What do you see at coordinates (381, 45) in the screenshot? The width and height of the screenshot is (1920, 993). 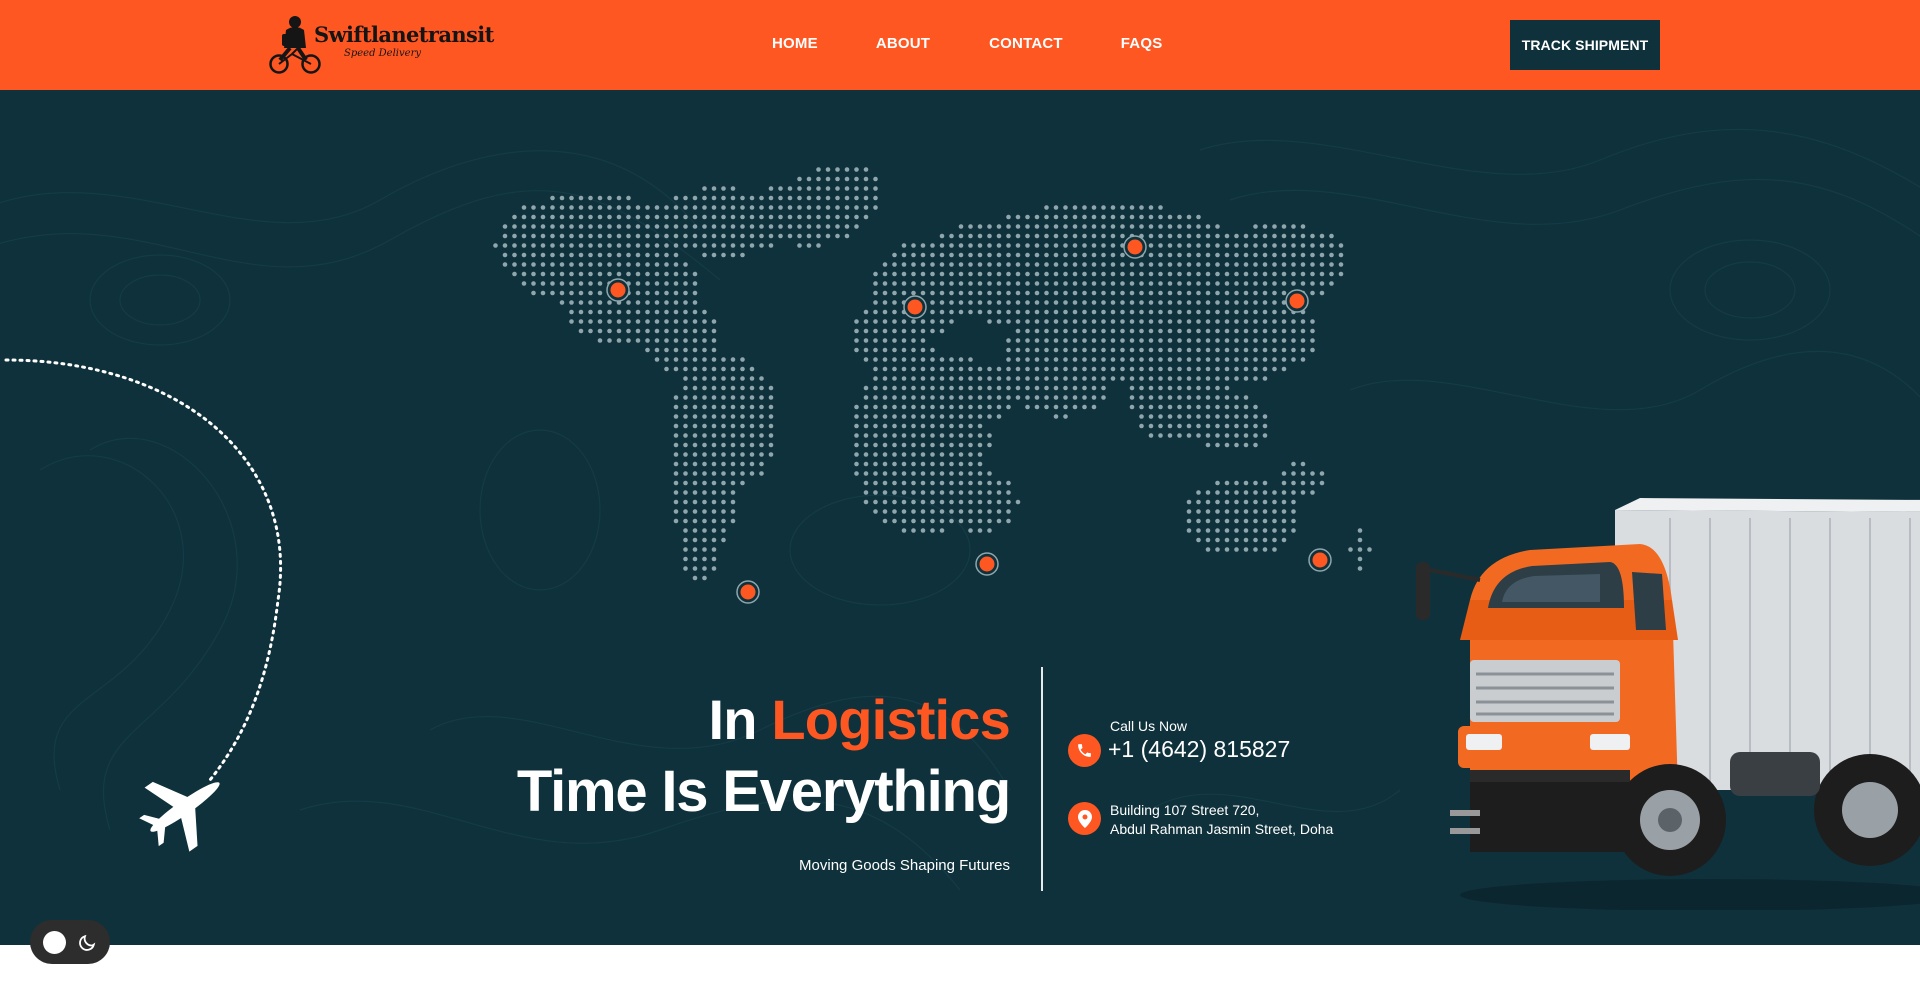 I see `brand-logo: Swiftlanetransit Speed Delivery` at bounding box center [381, 45].